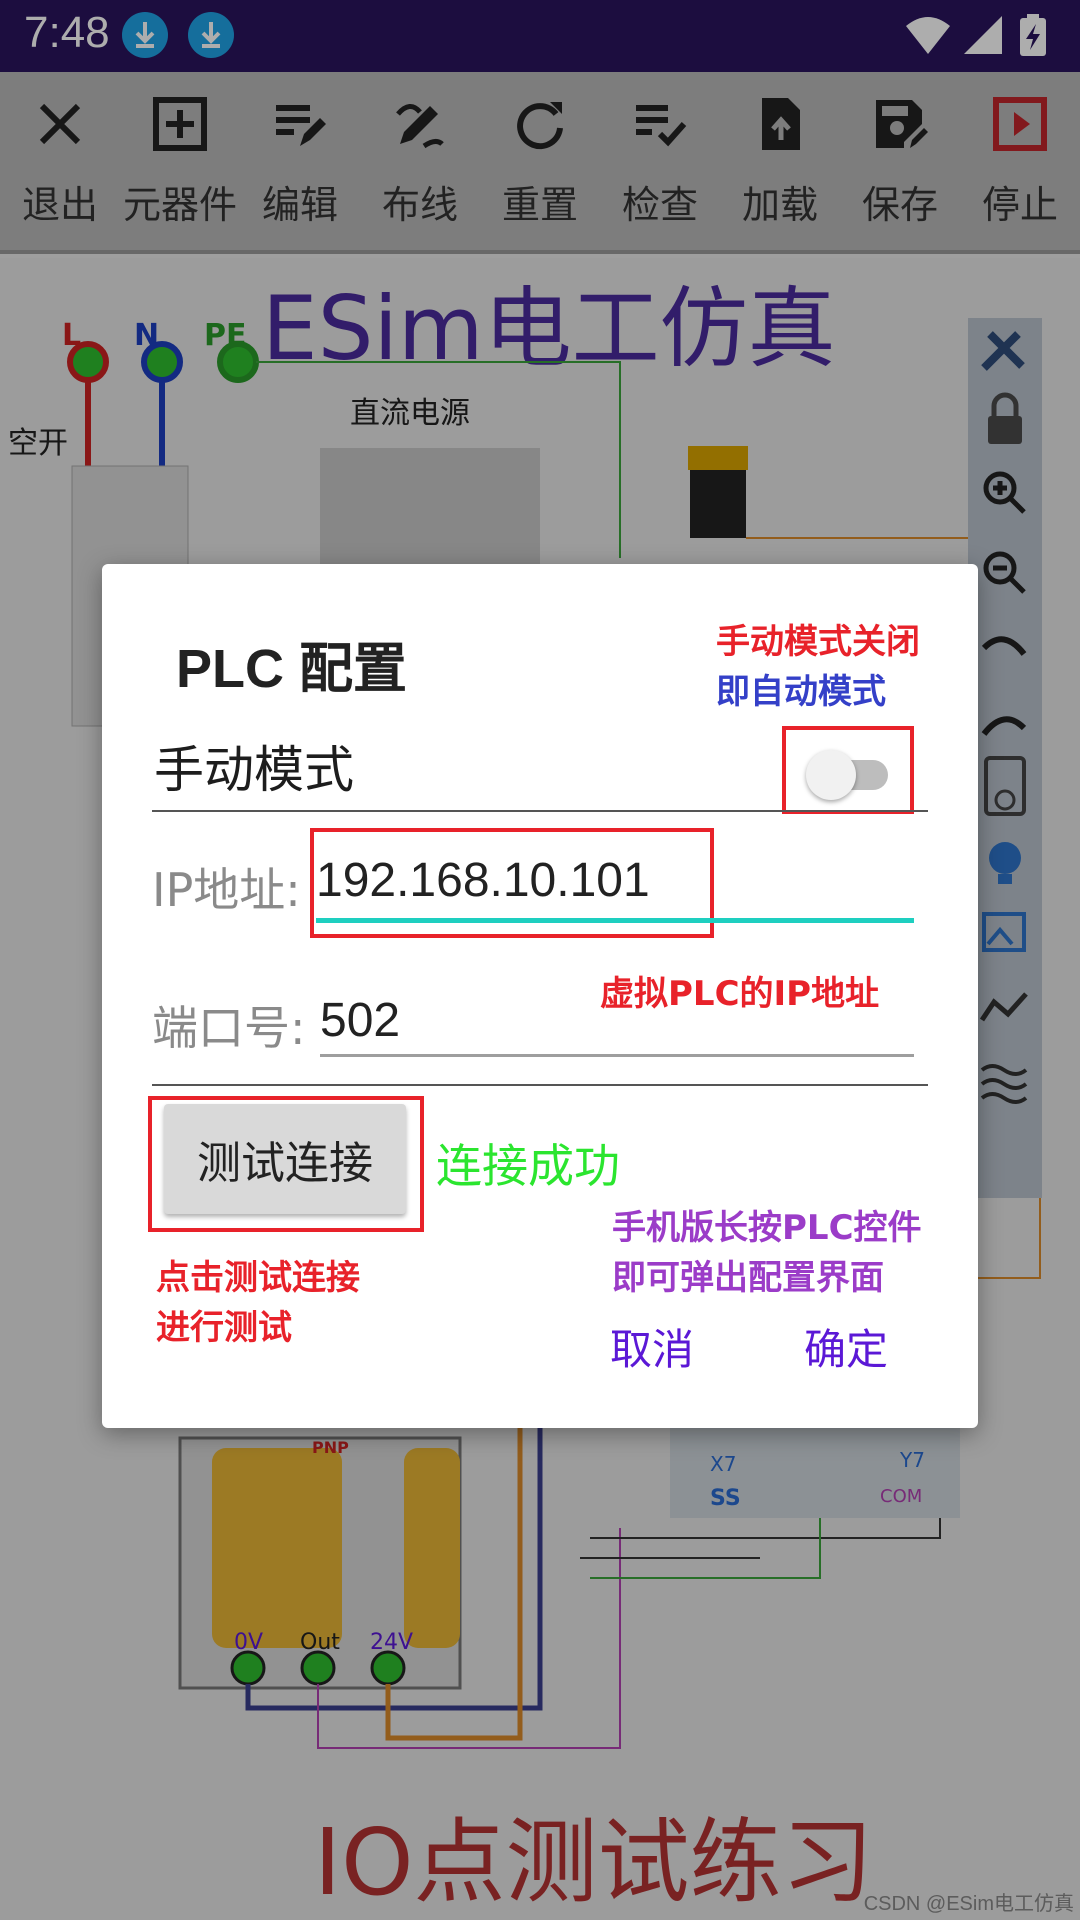 The image size is (1080, 1920). I want to click on annotation-long-press-1: 手机版长按PLC控件, so click(767, 1228).